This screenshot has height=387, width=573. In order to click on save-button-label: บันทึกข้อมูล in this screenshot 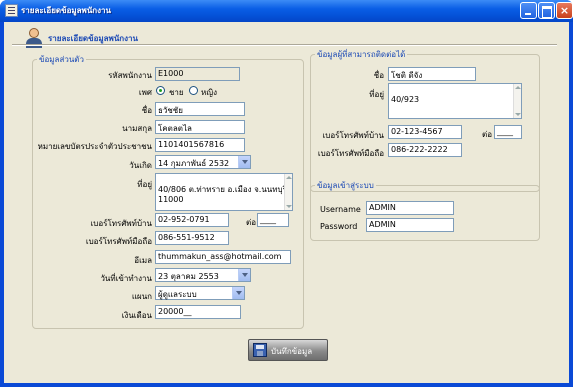, I will do `click(292, 351)`.